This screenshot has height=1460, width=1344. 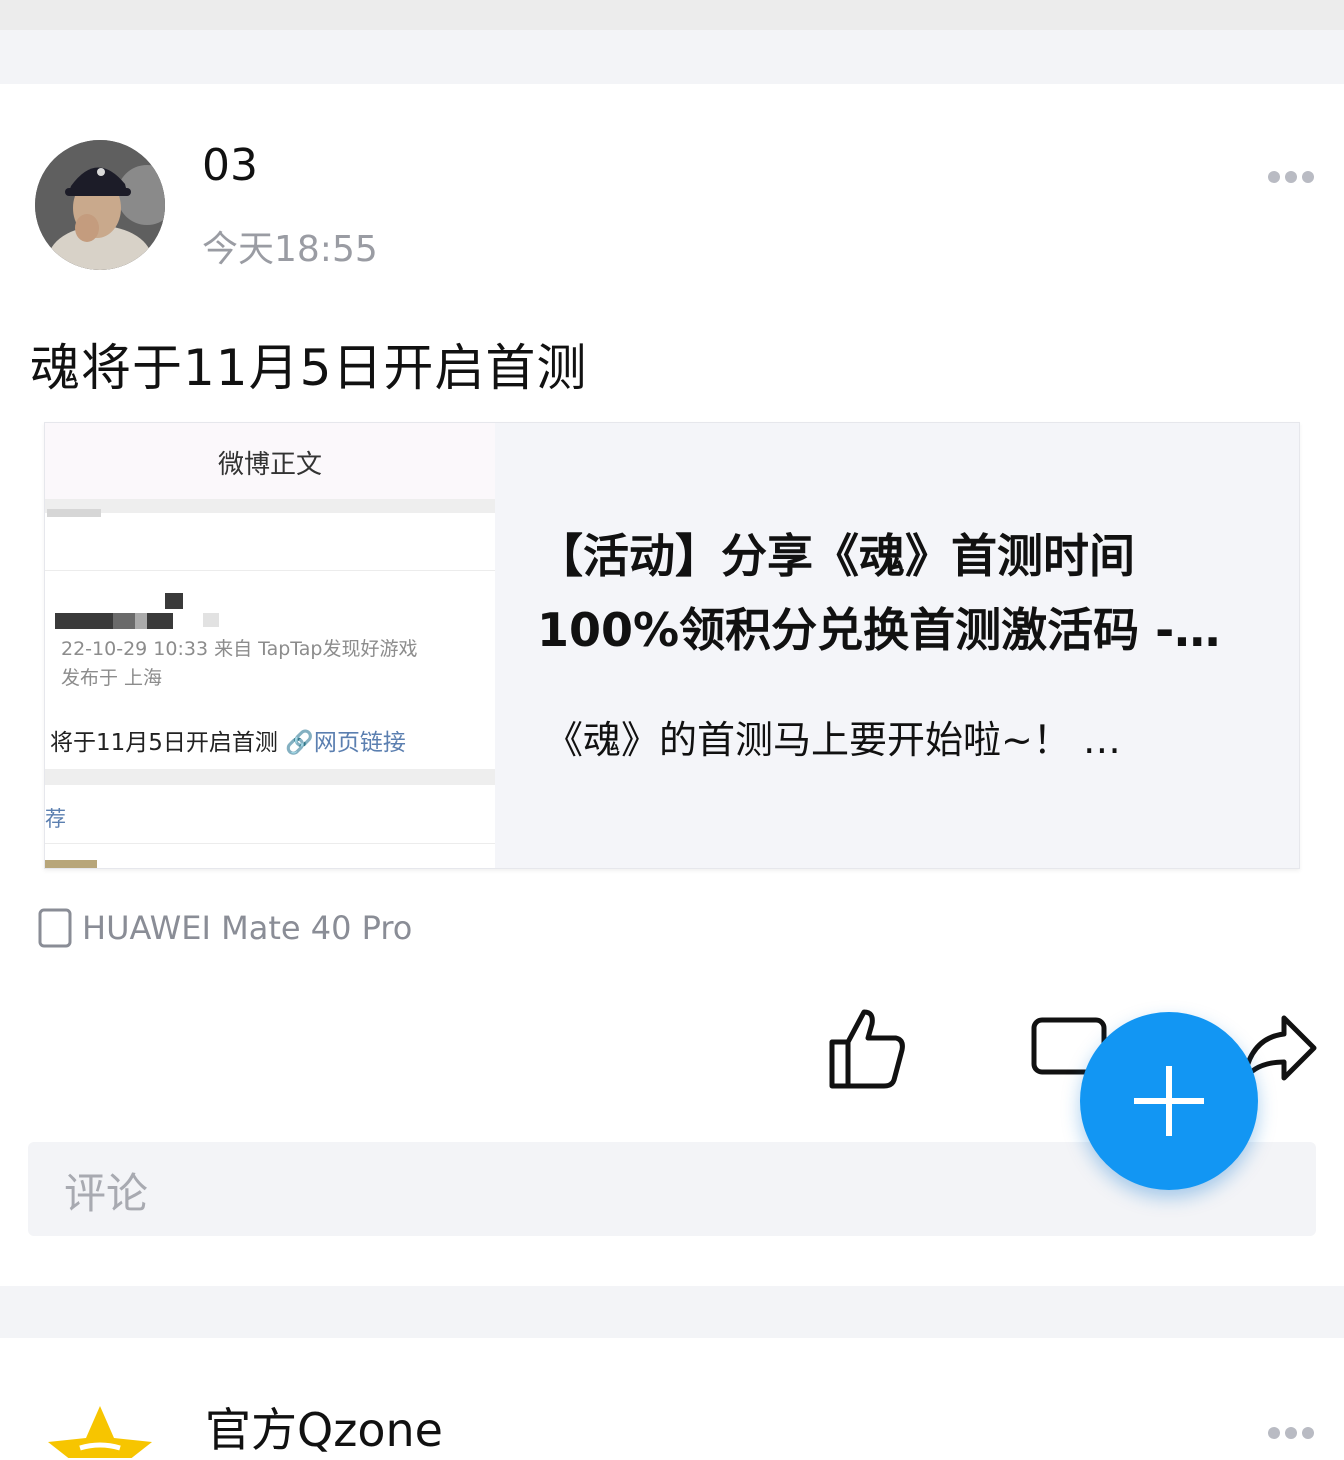 What do you see at coordinates (836, 556) in the screenshot?
I see `link-card-title-line: 【活动】分享《魂》首测时间` at bounding box center [836, 556].